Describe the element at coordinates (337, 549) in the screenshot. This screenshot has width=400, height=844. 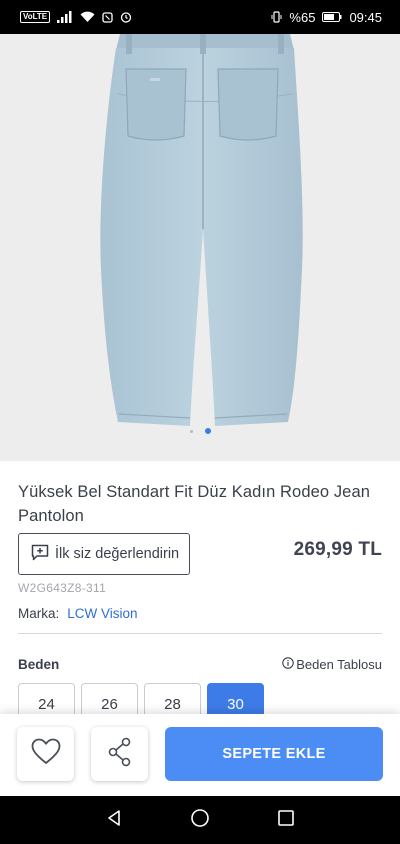
I see `product-price: 269,99 TL` at that location.